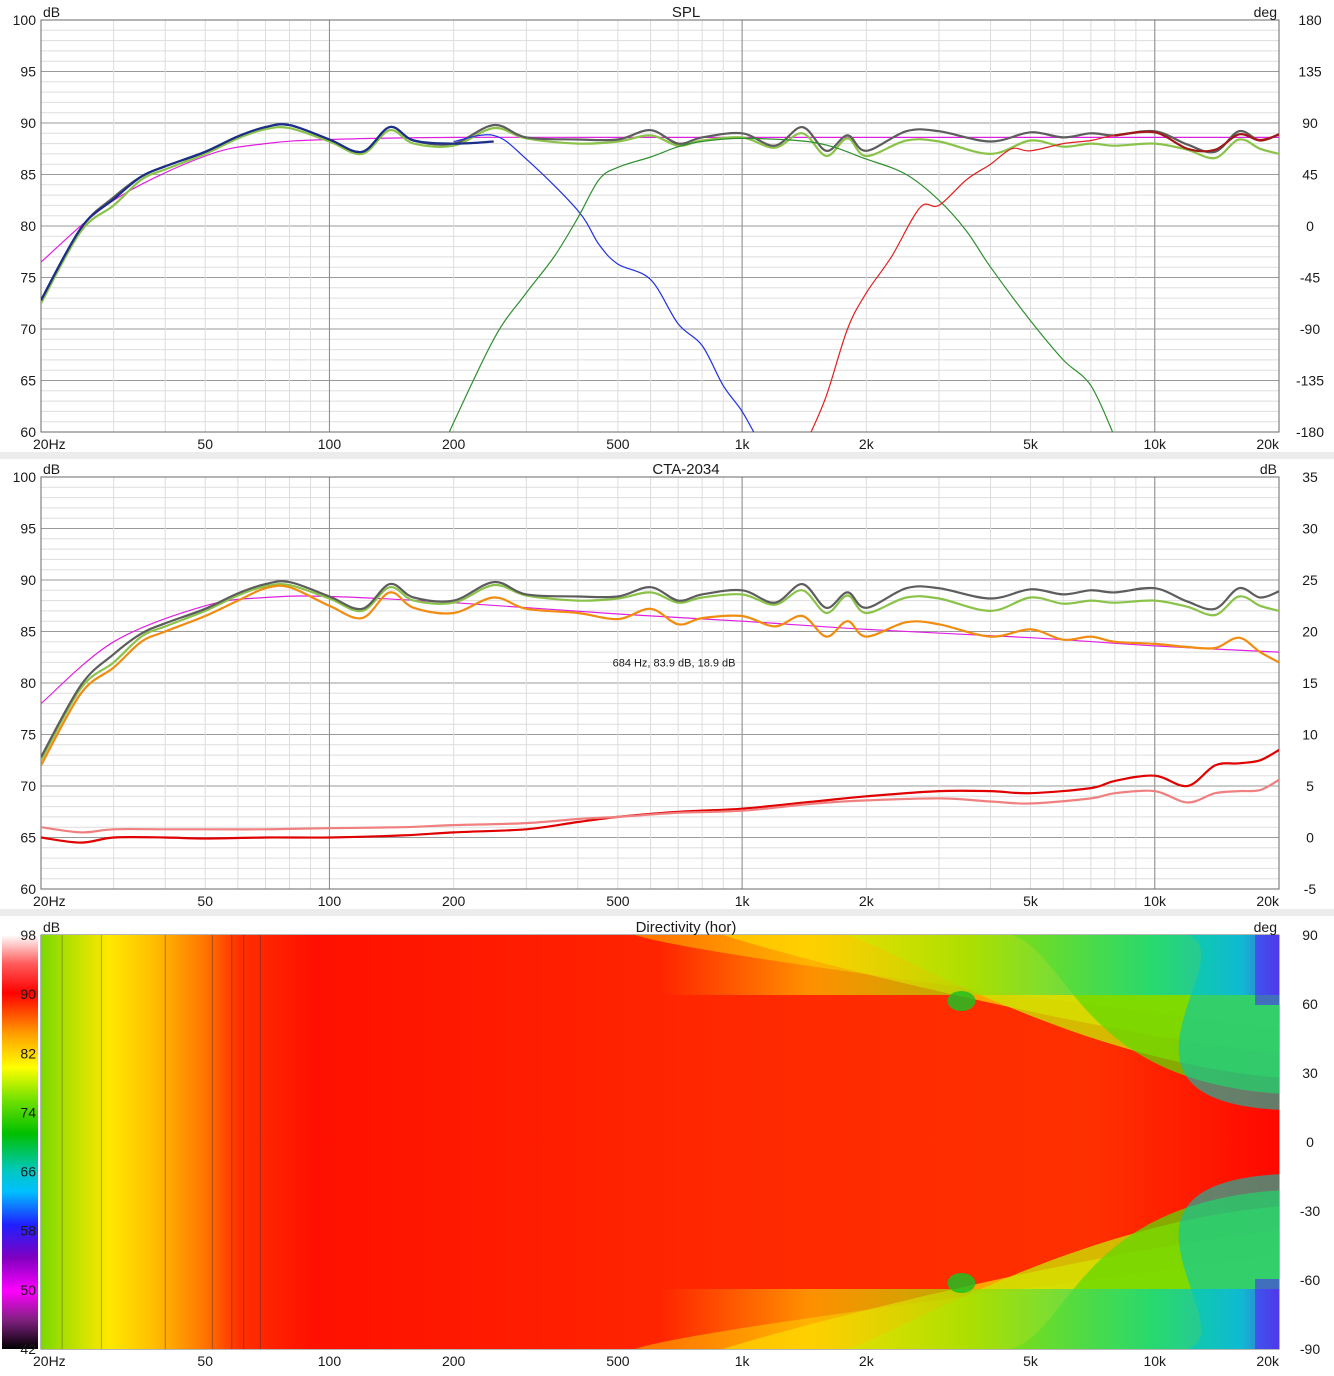  What do you see at coordinates (1310, 381) in the screenshot?
I see `y2-tick-label: -135` at bounding box center [1310, 381].